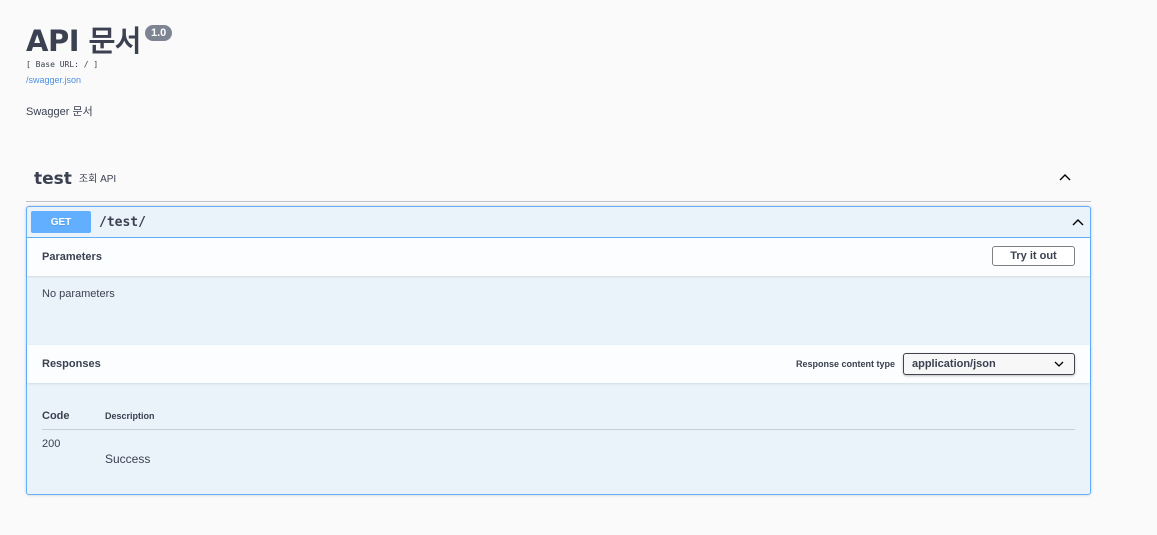 Image resolution: width=1157 pixels, height=535 pixels. I want to click on content-type-label: Response content type, so click(845, 364).